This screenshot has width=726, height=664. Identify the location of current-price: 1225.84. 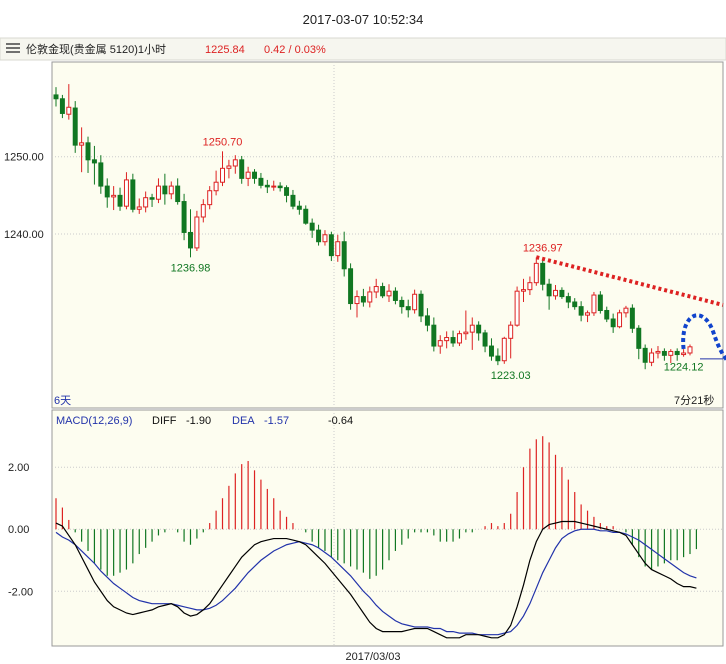
(225, 50).